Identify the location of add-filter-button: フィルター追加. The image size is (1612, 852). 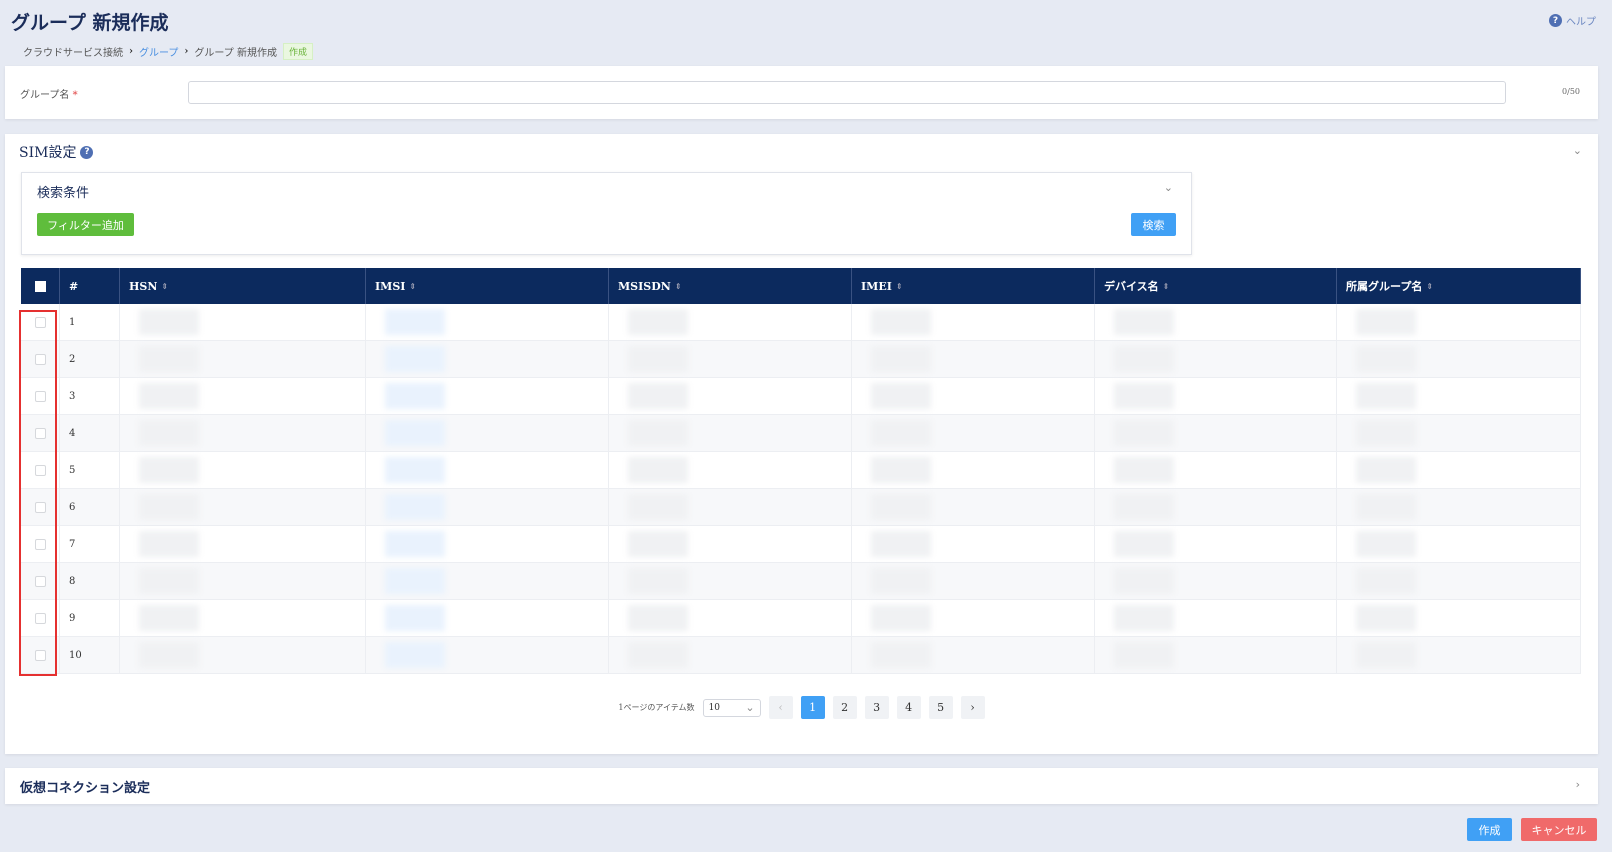
(85, 224).